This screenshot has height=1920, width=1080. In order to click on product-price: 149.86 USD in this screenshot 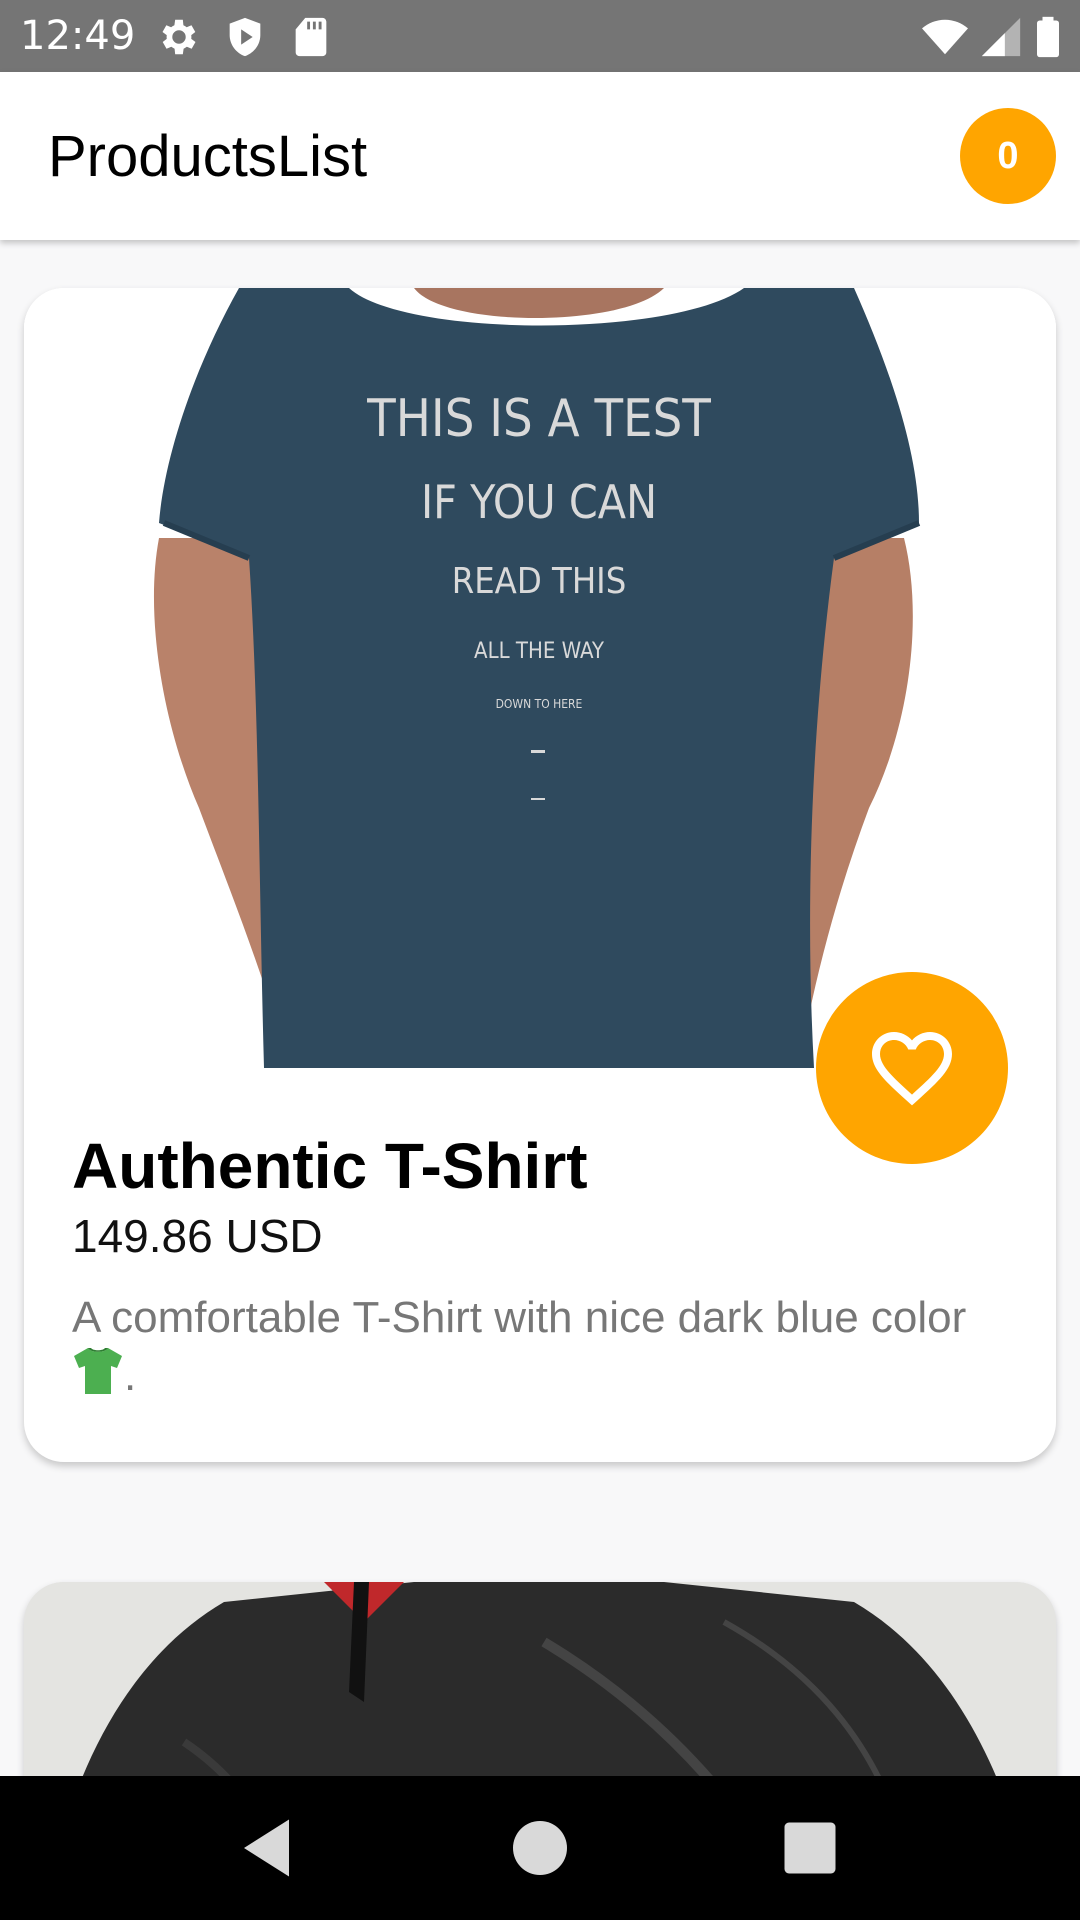, I will do `click(197, 1236)`.